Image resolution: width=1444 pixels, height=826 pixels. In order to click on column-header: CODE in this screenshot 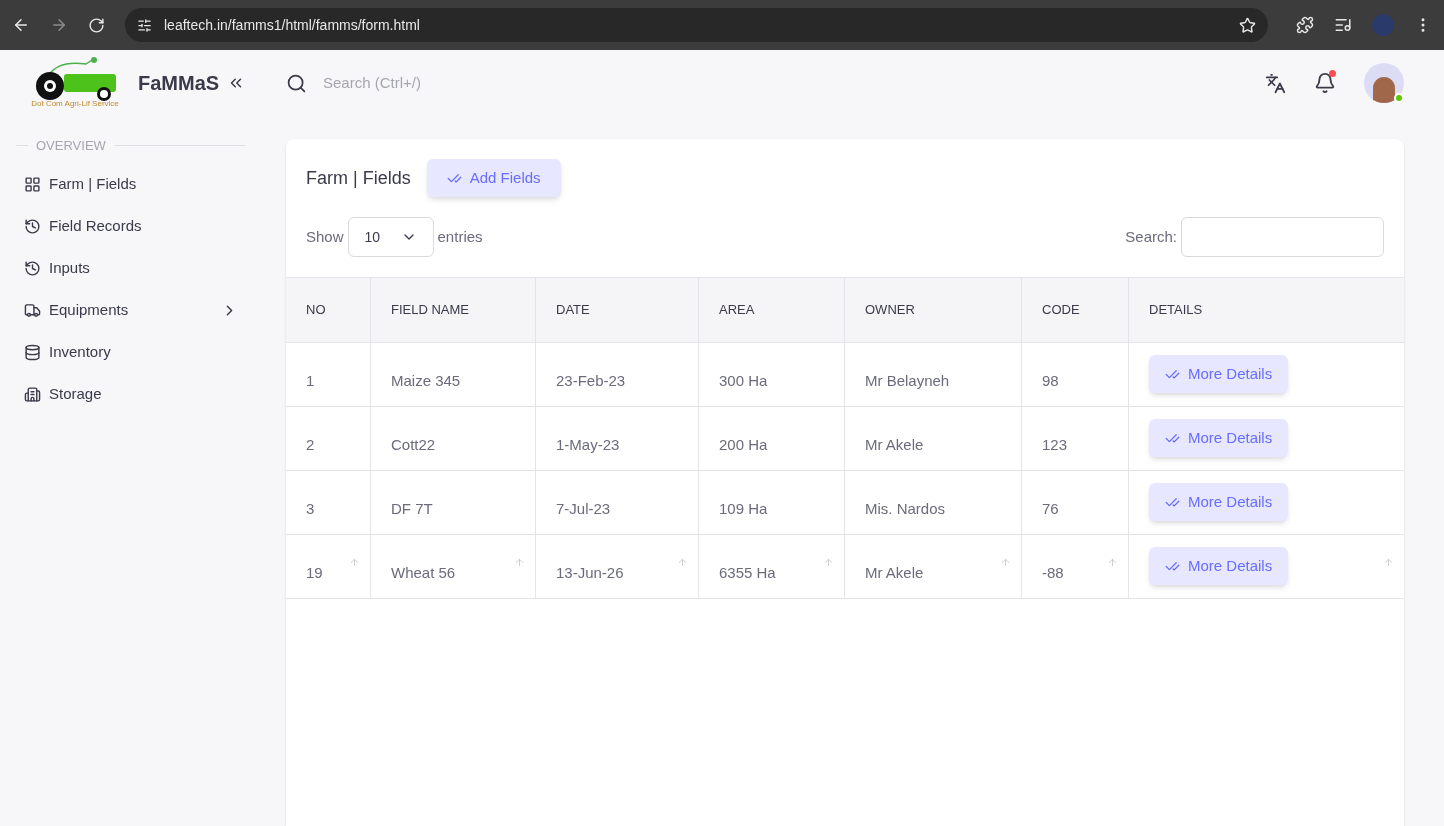, I will do `click(1061, 310)`.